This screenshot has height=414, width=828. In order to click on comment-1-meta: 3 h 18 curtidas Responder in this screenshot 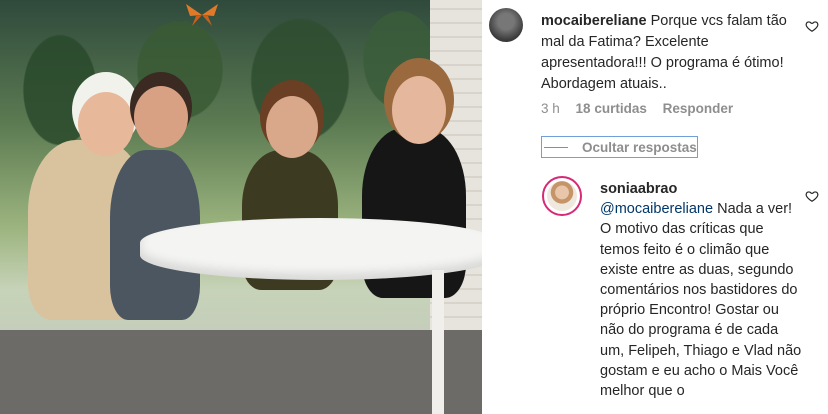, I will do `click(643, 108)`.